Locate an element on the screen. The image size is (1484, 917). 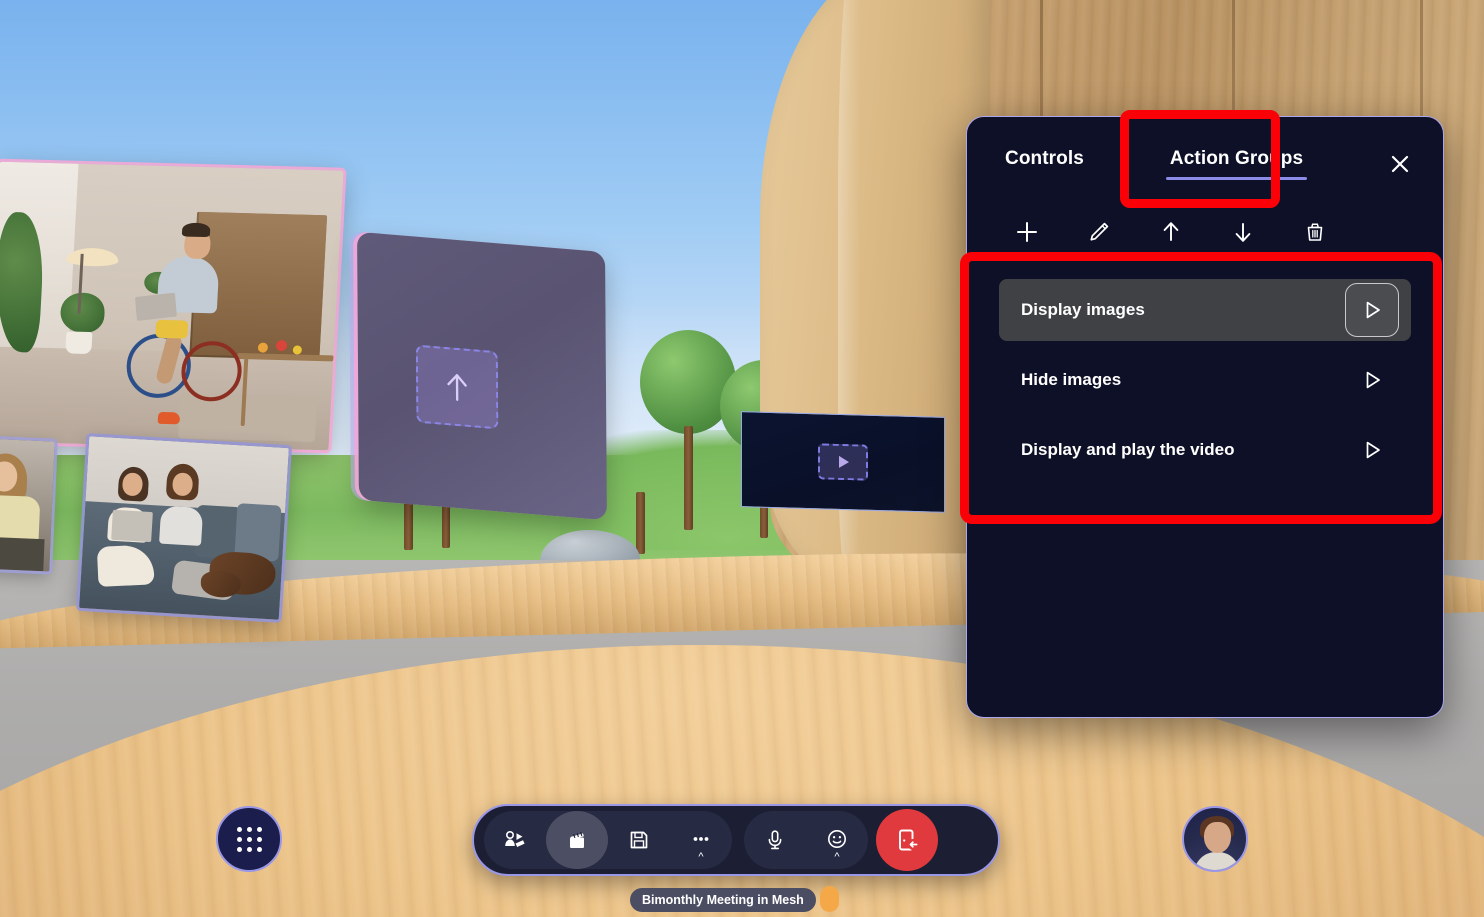
save-icon is located at coordinates (639, 840).